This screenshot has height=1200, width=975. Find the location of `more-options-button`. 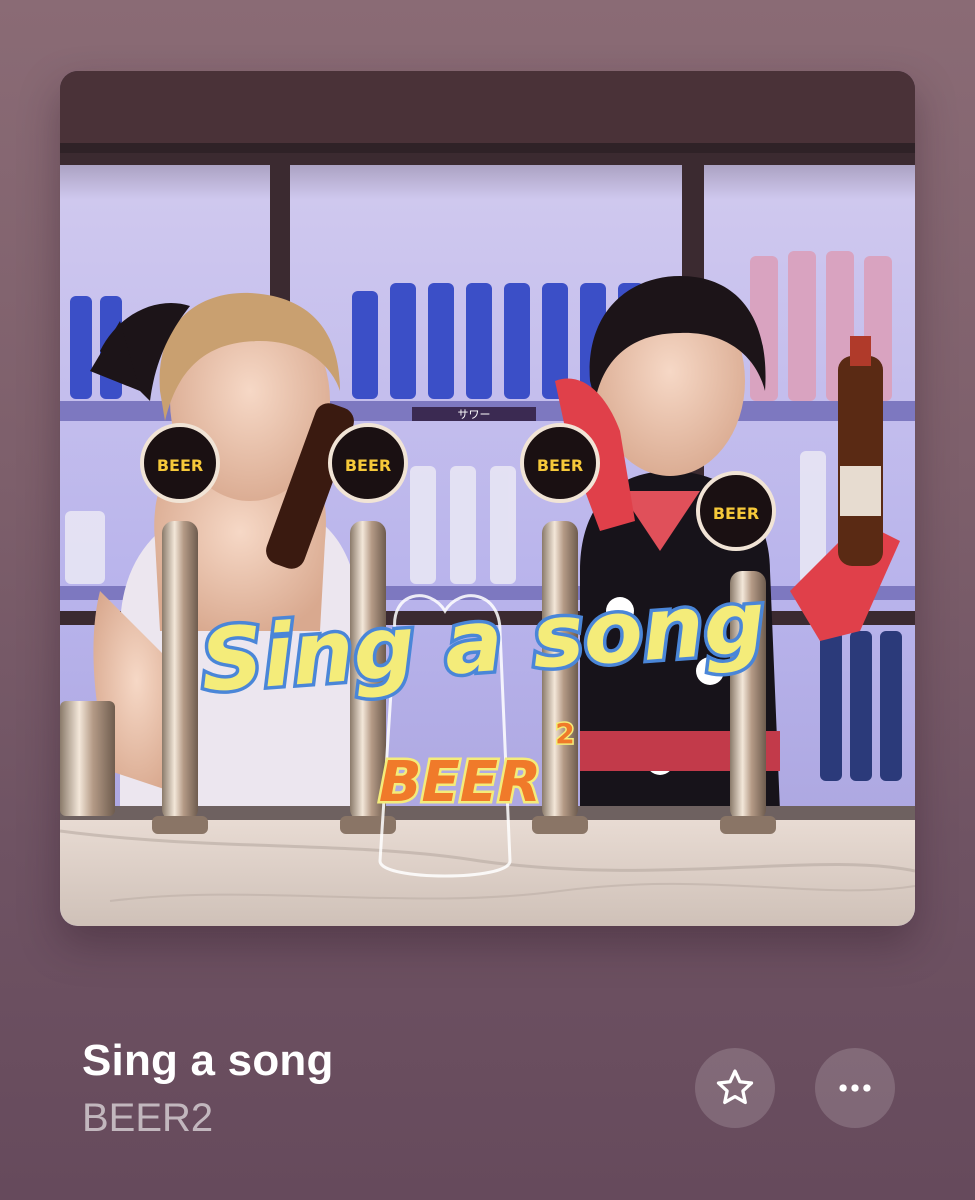

more-options-button is located at coordinates (855, 1088).